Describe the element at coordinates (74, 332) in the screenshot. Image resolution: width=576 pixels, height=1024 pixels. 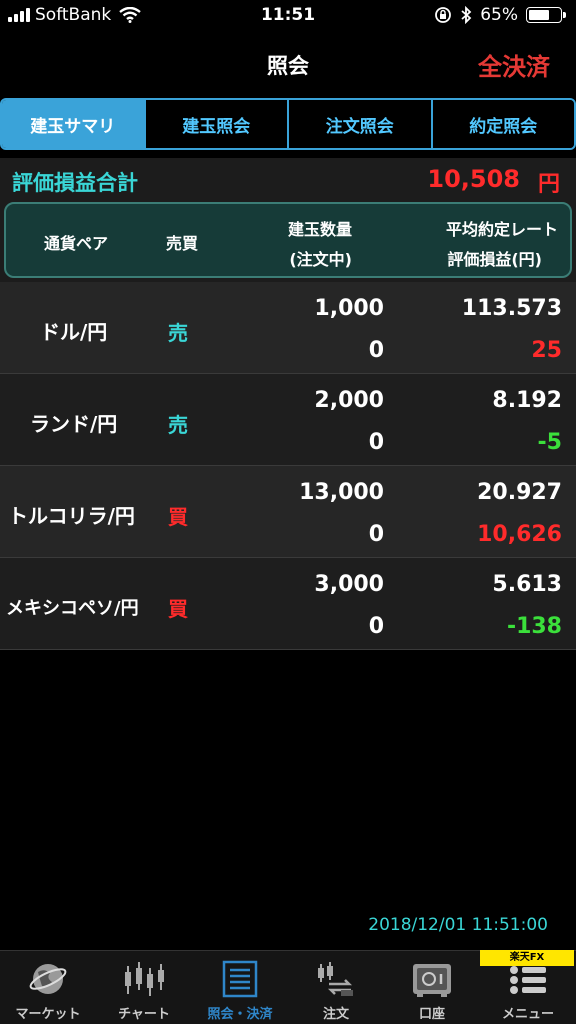
I see `row-pair: ドル/円` at that location.